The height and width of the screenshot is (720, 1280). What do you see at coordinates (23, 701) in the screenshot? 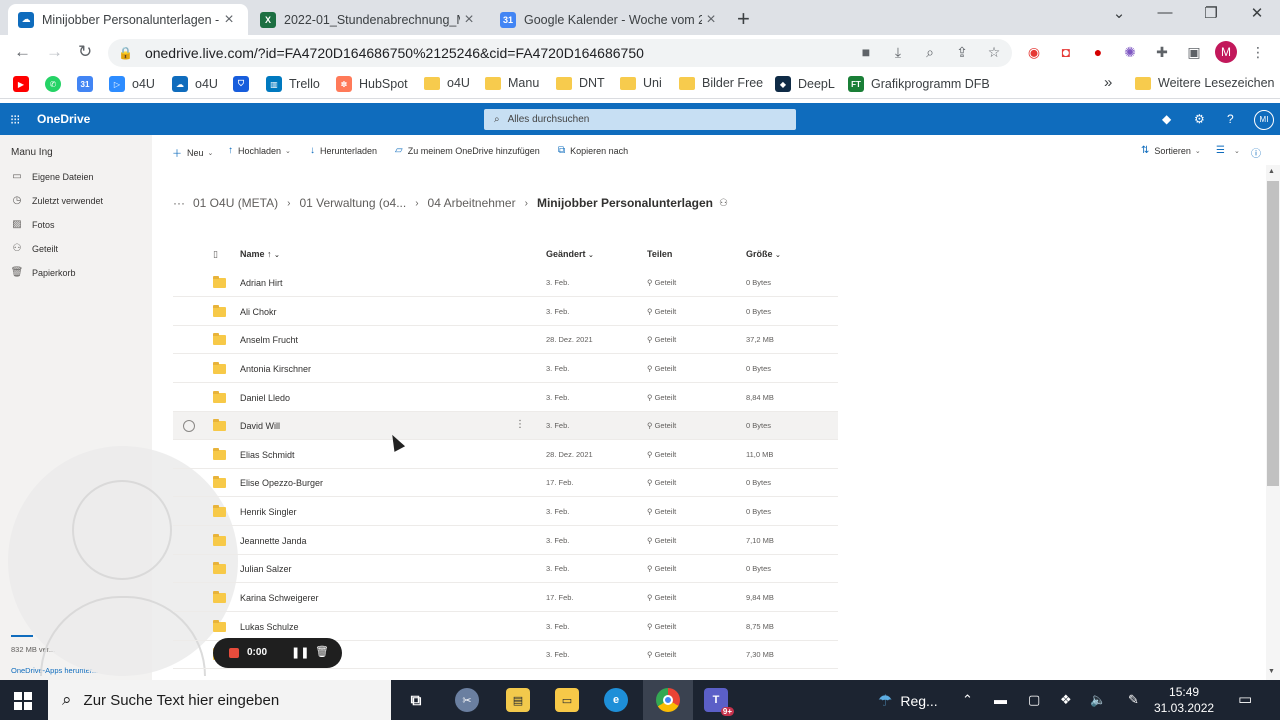
I see `windows-start-icon` at bounding box center [23, 701].